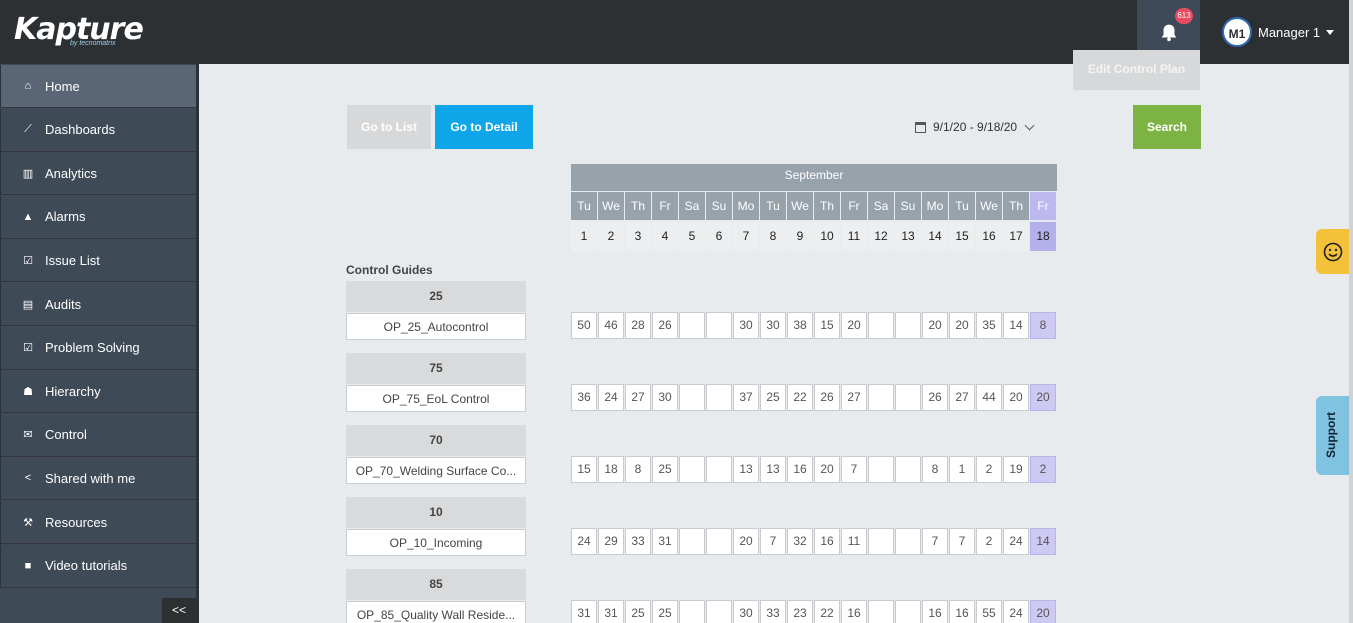 The height and width of the screenshot is (623, 1353). What do you see at coordinates (1167, 127) in the screenshot?
I see `search-button: Search` at bounding box center [1167, 127].